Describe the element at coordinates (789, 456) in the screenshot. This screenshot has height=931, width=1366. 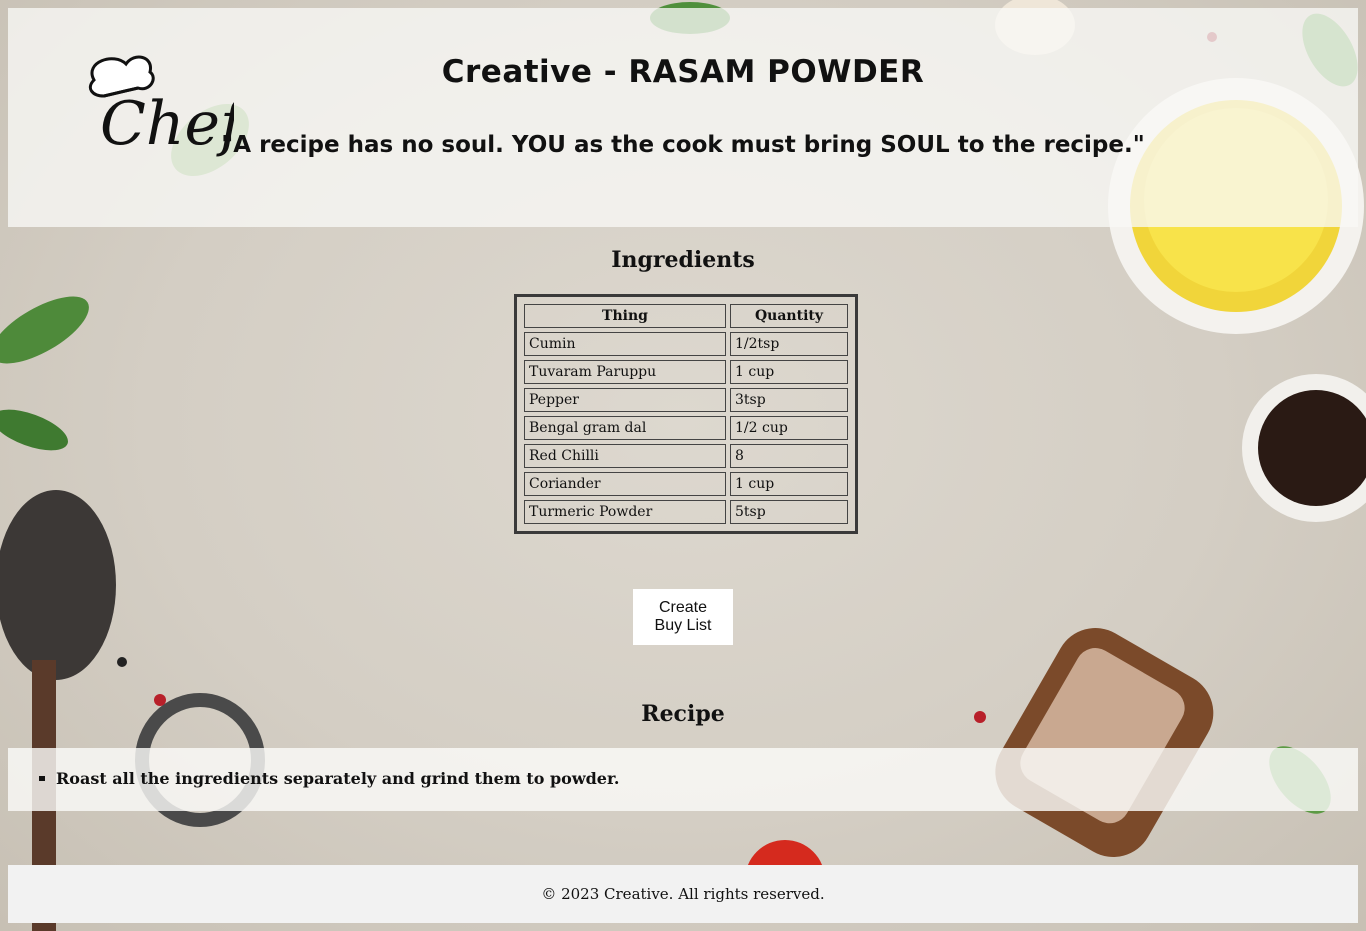
I see `ingredient-quantity: 8` at that location.